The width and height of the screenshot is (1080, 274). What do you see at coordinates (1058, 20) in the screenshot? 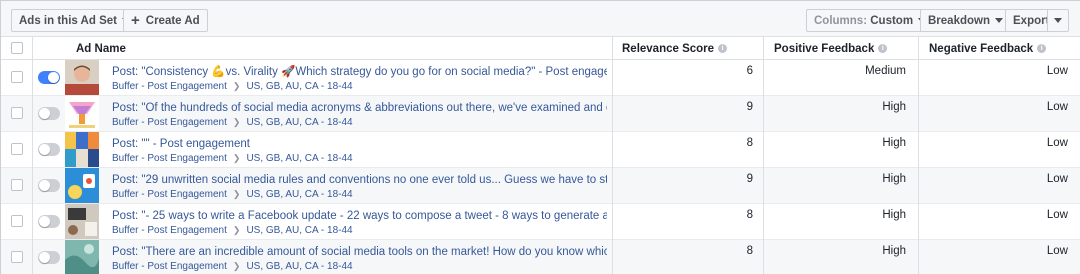
I see `export-menu-button` at bounding box center [1058, 20].